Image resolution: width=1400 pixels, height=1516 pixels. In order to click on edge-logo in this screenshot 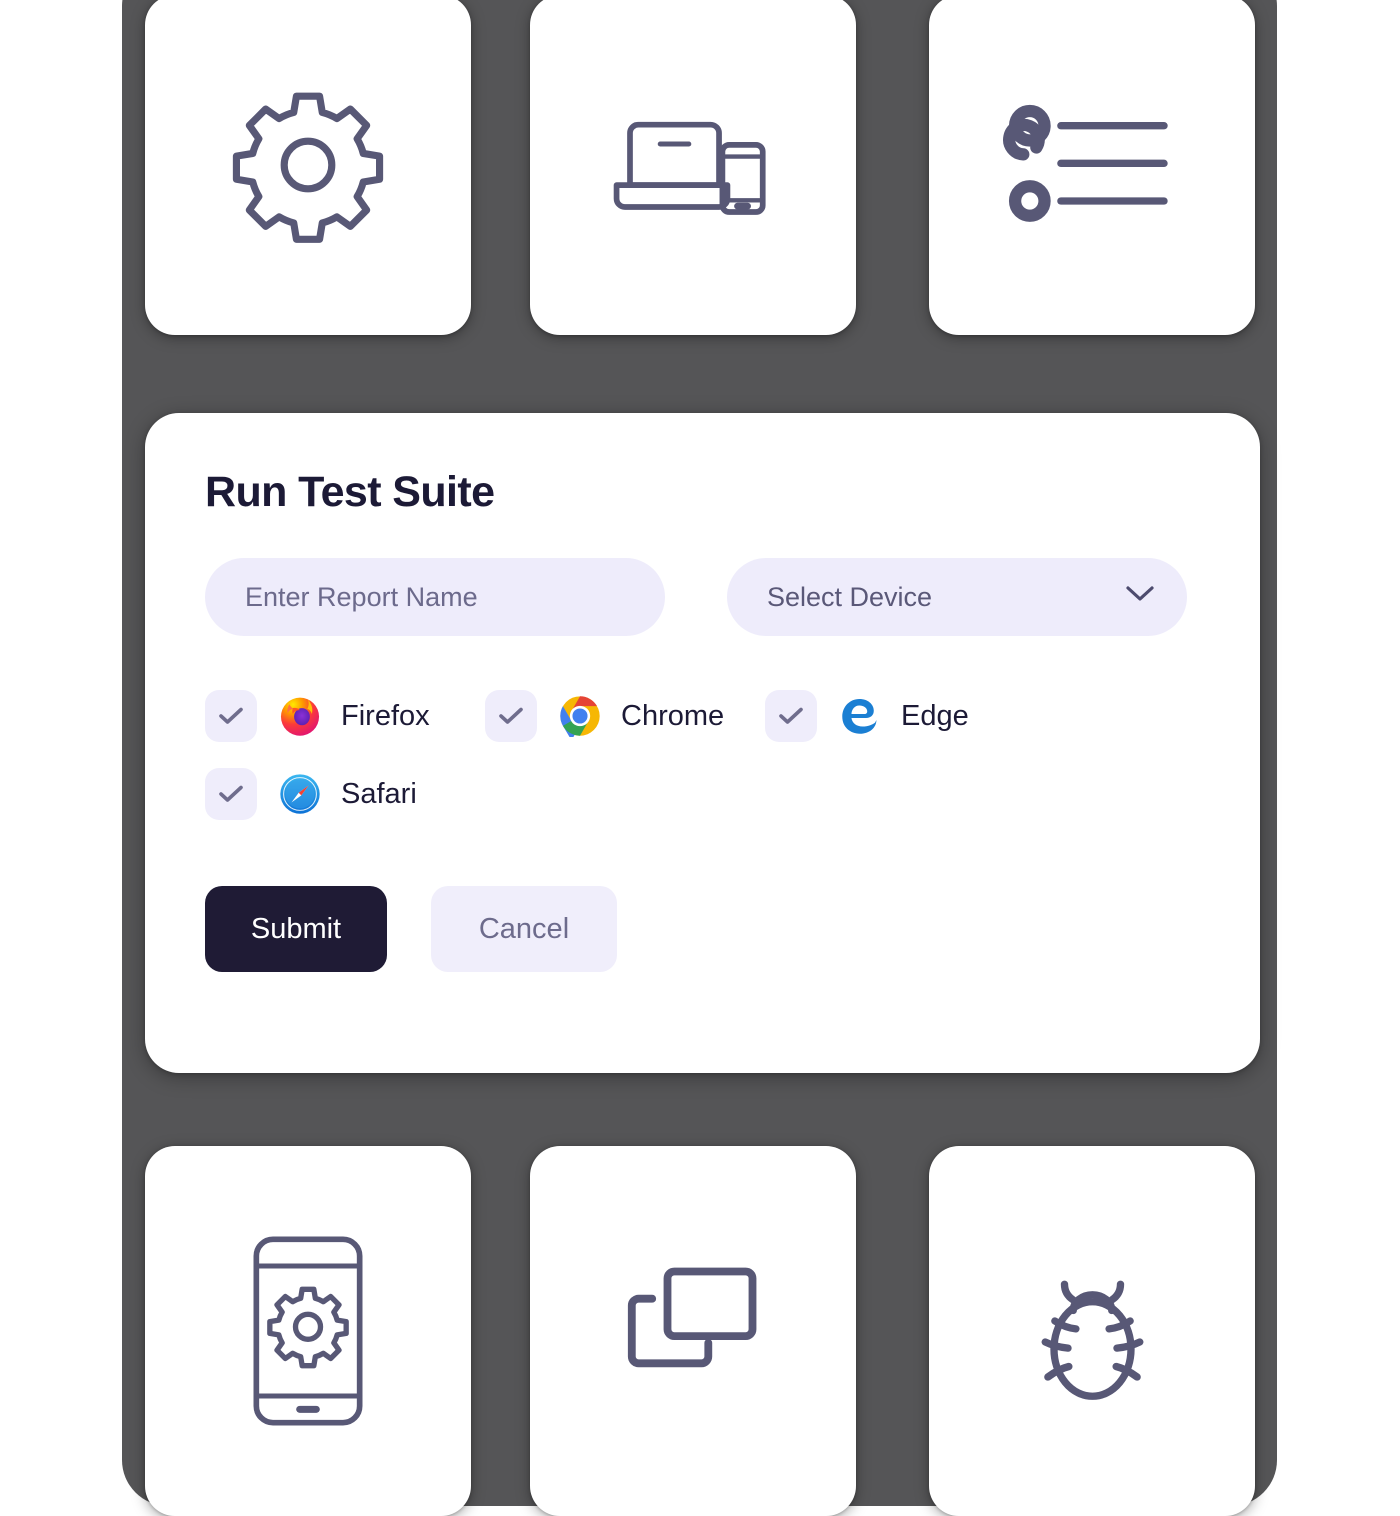, I will do `click(860, 716)`.